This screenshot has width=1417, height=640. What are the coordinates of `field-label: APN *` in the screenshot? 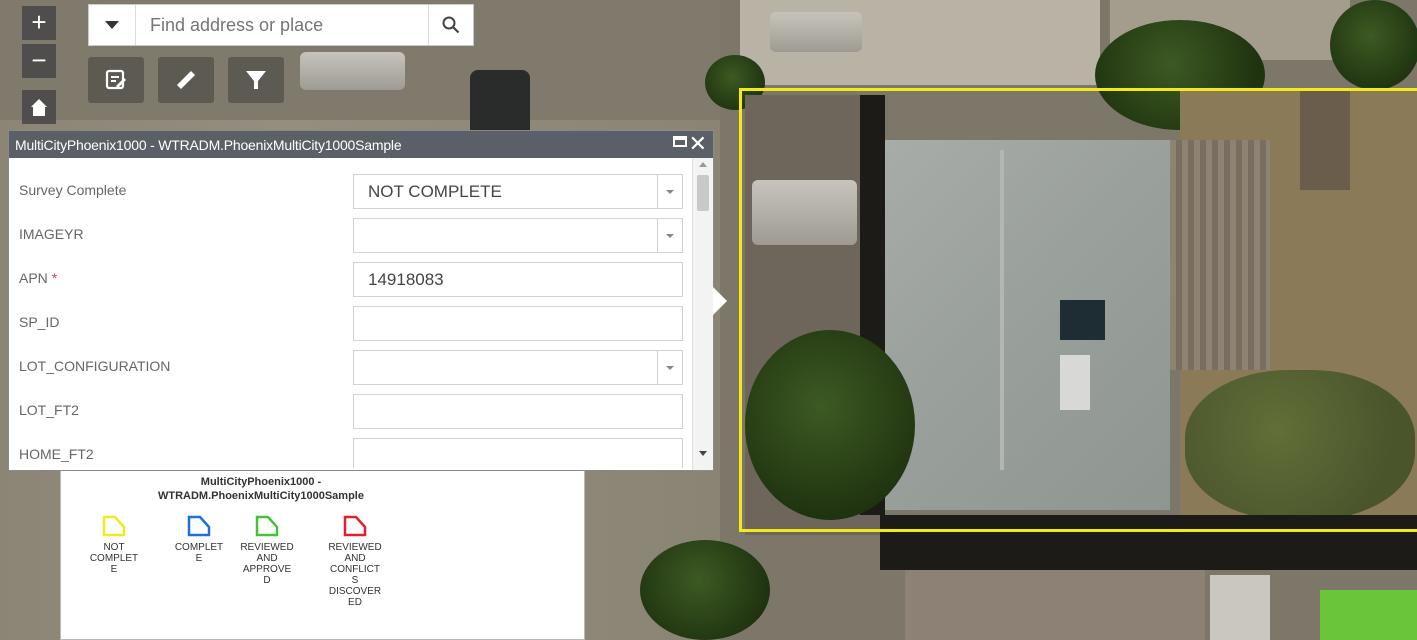 It's located at (38, 278).